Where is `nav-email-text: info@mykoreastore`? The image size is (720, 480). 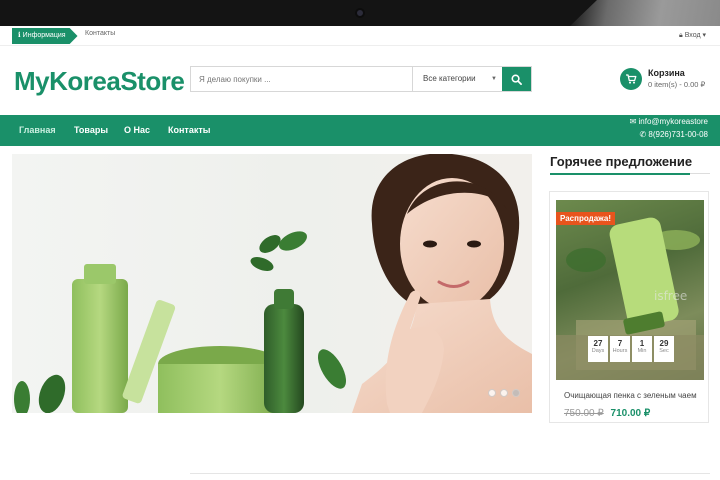
nav-email-text: info@mykoreastore is located at coordinates (673, 121).